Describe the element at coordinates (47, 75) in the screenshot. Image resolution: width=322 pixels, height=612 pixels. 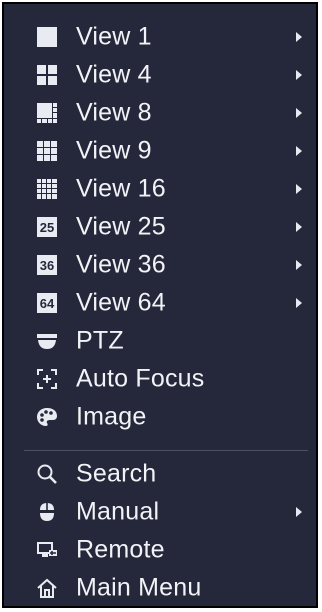
I see `view-4-icon` at that location.